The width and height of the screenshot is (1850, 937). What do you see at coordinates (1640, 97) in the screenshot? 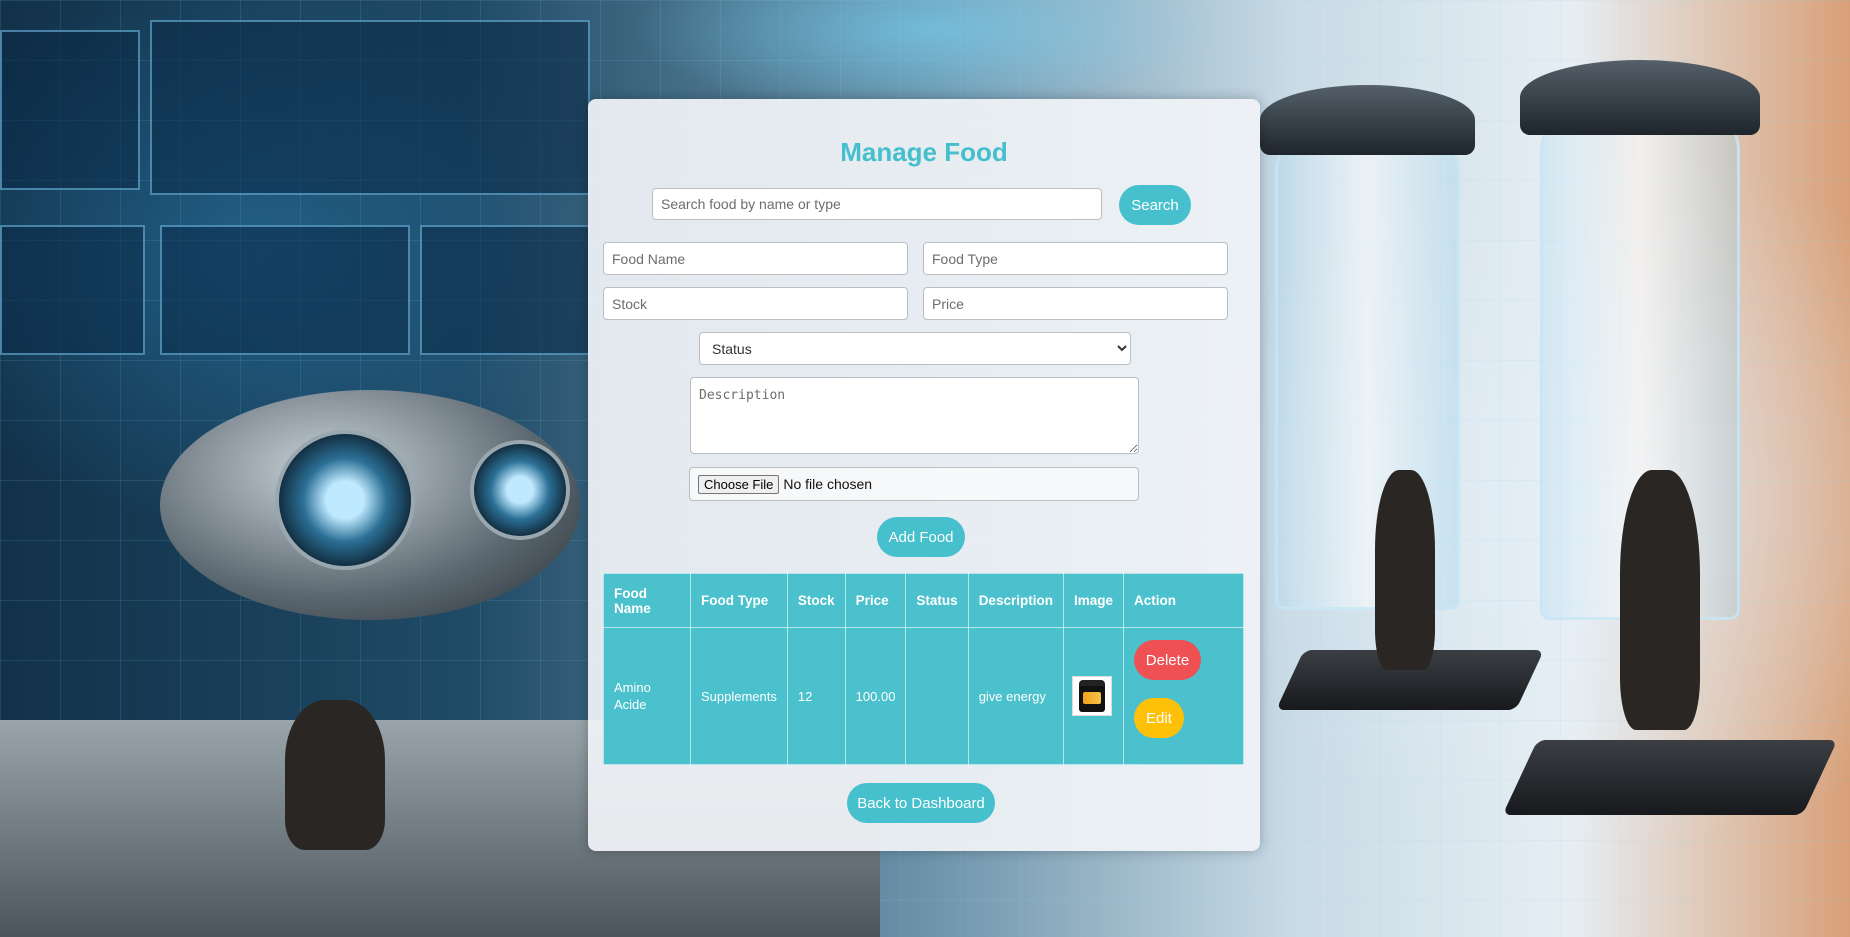
I see `bg-tube-cap-right` at bounding box center [1640, 97].